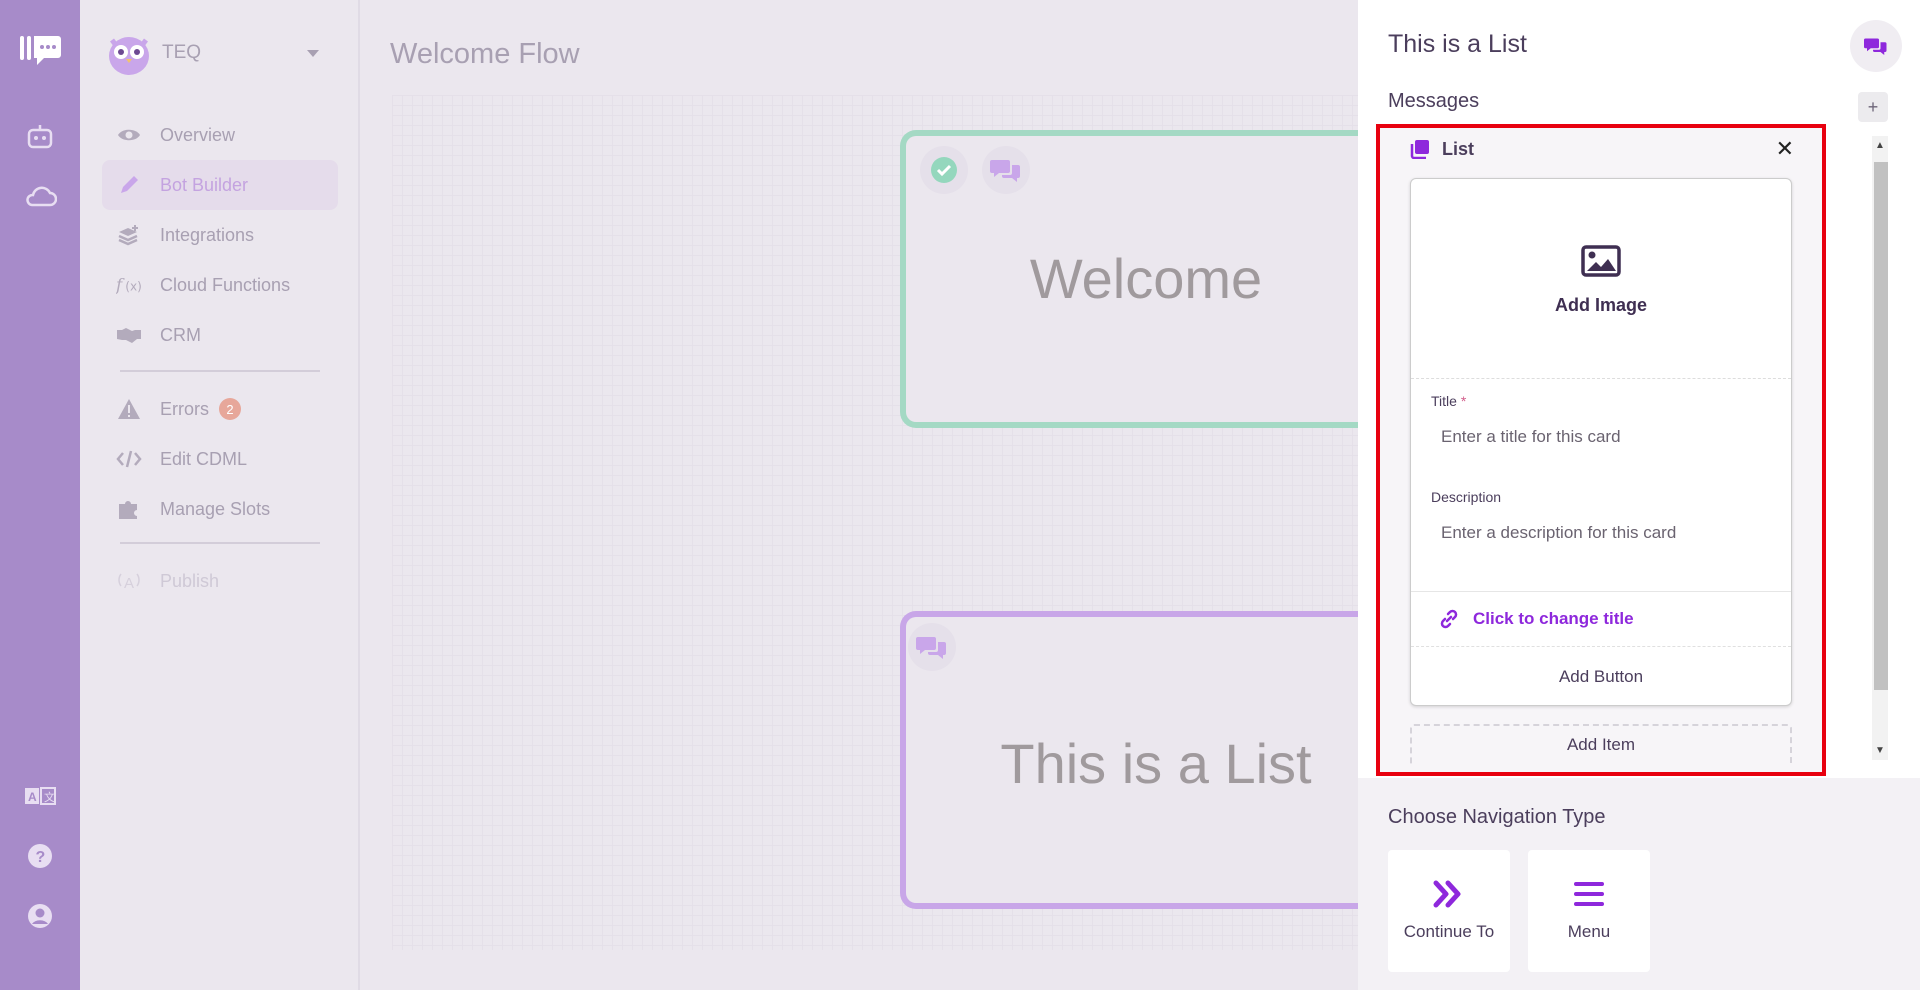  What do you see at coordinates (1880, 145) in the screenshot?
I see `scroll-up-arrow: ▲` at bounding box center [1880, 145].